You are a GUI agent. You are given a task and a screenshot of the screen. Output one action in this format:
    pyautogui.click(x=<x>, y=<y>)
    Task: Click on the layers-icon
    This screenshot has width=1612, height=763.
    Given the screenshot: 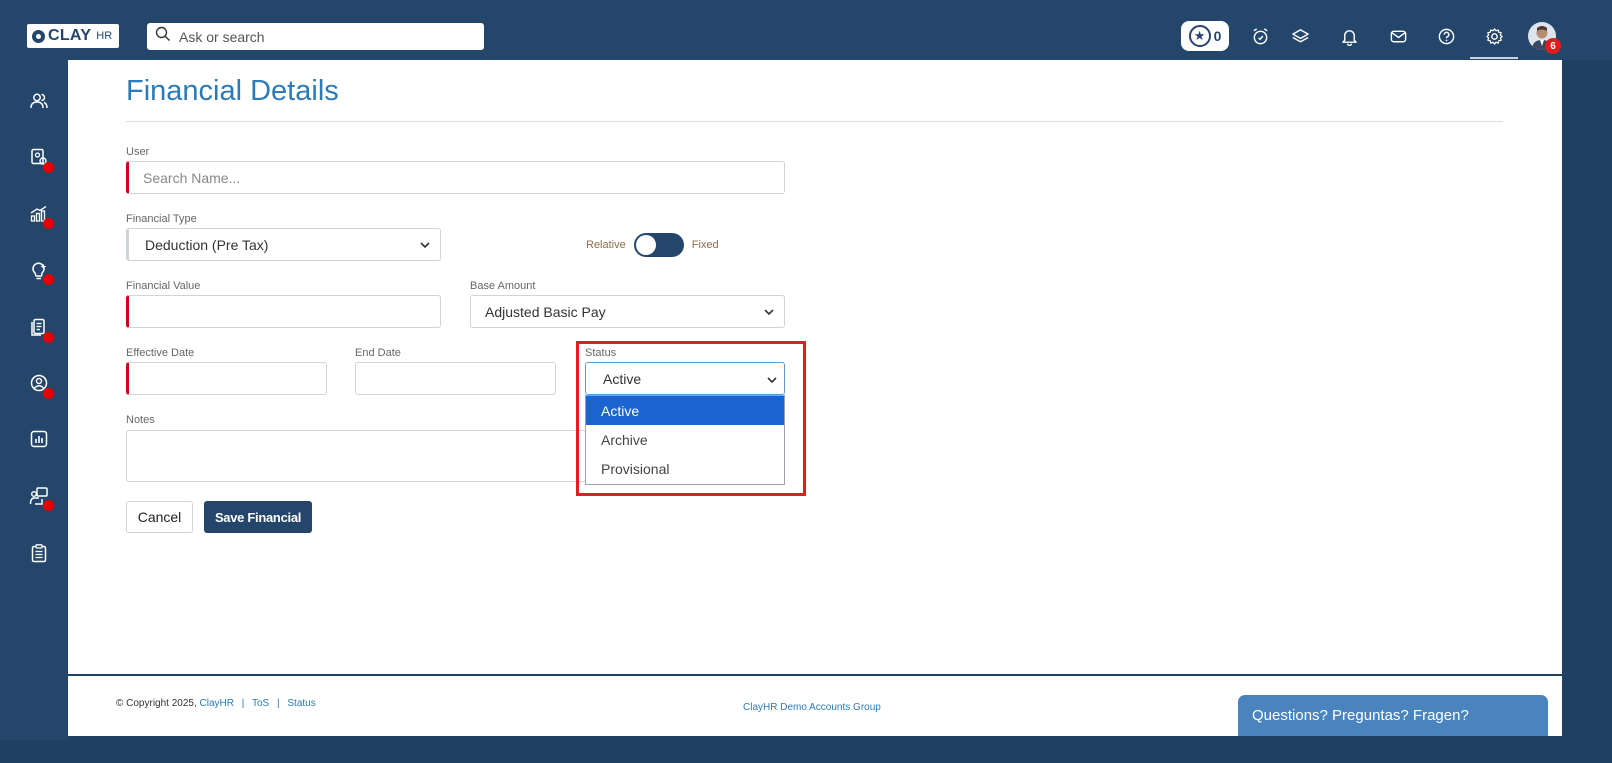 What is the action you would take?
    pyautogui.click(x=1300, y=36)
    